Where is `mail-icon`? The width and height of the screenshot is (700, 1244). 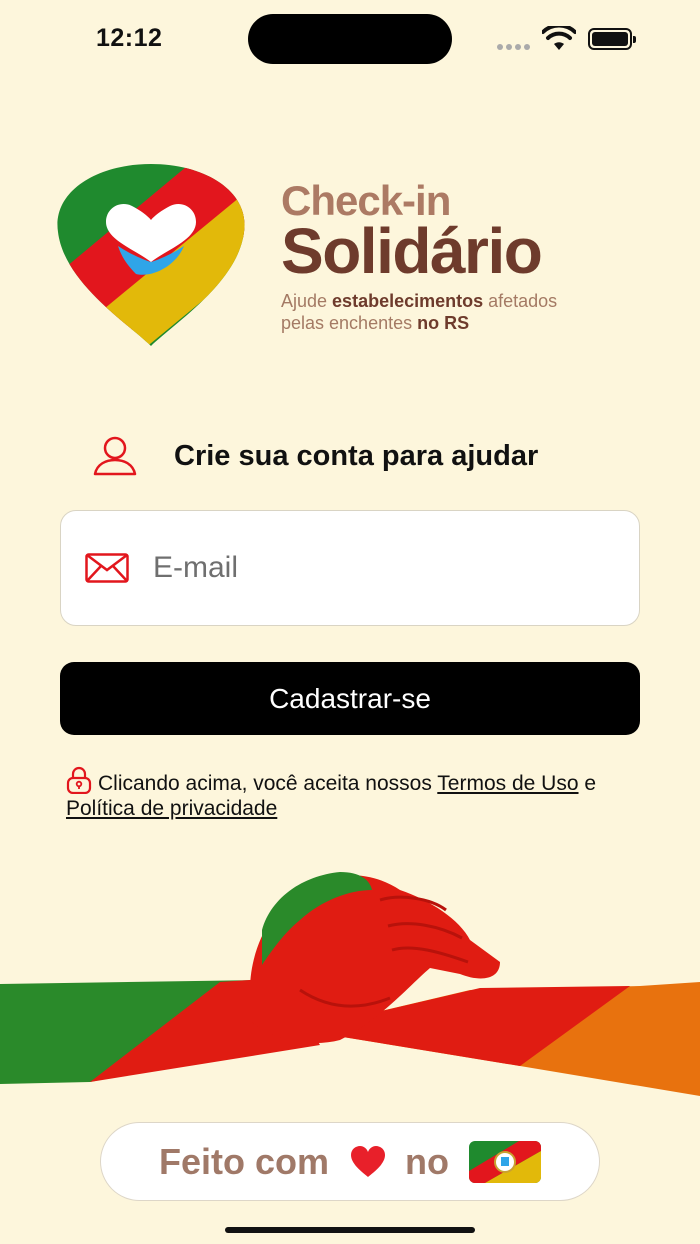 mail-icon is located at coordinates (107, 568).